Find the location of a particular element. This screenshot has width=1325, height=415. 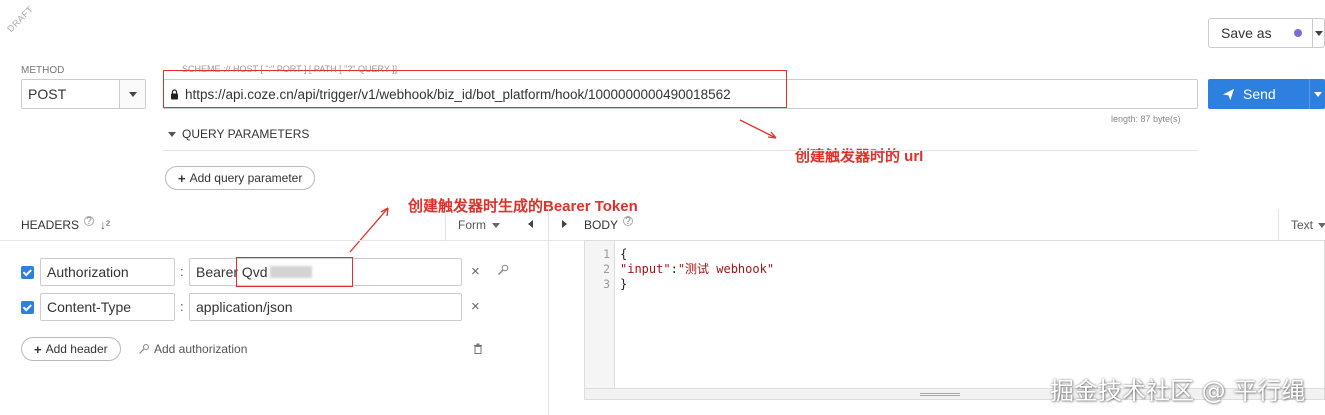

headers-mode-value: Form is located at coordinates (472, 225).